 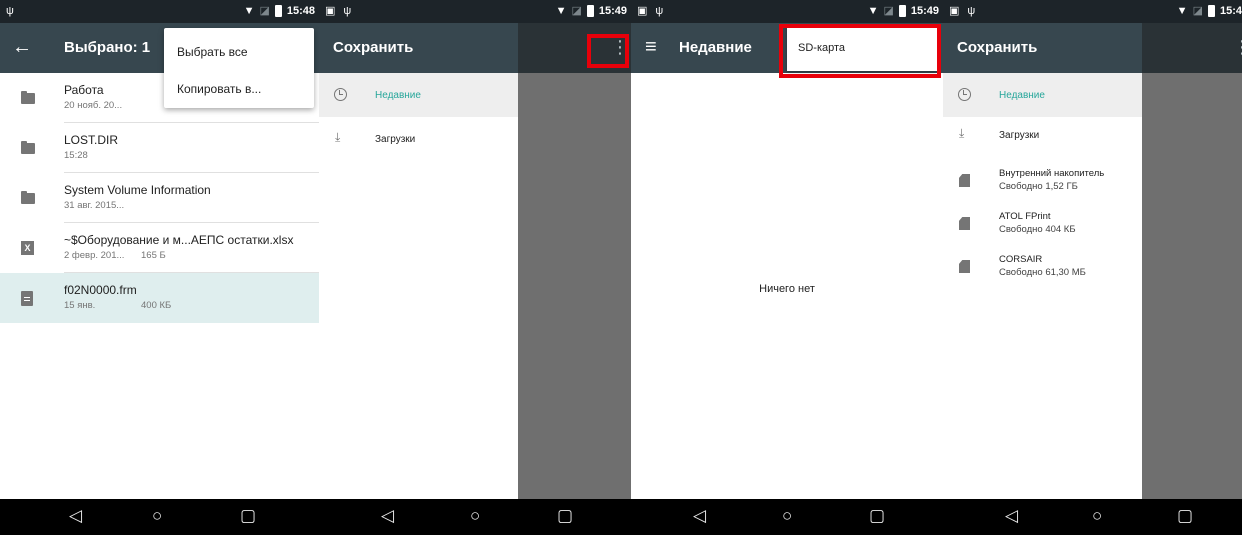 What do you see at coordinates (27, 248) in the screenshot?
I see `excel-file-icon: X` at bounding box center [27, 248].